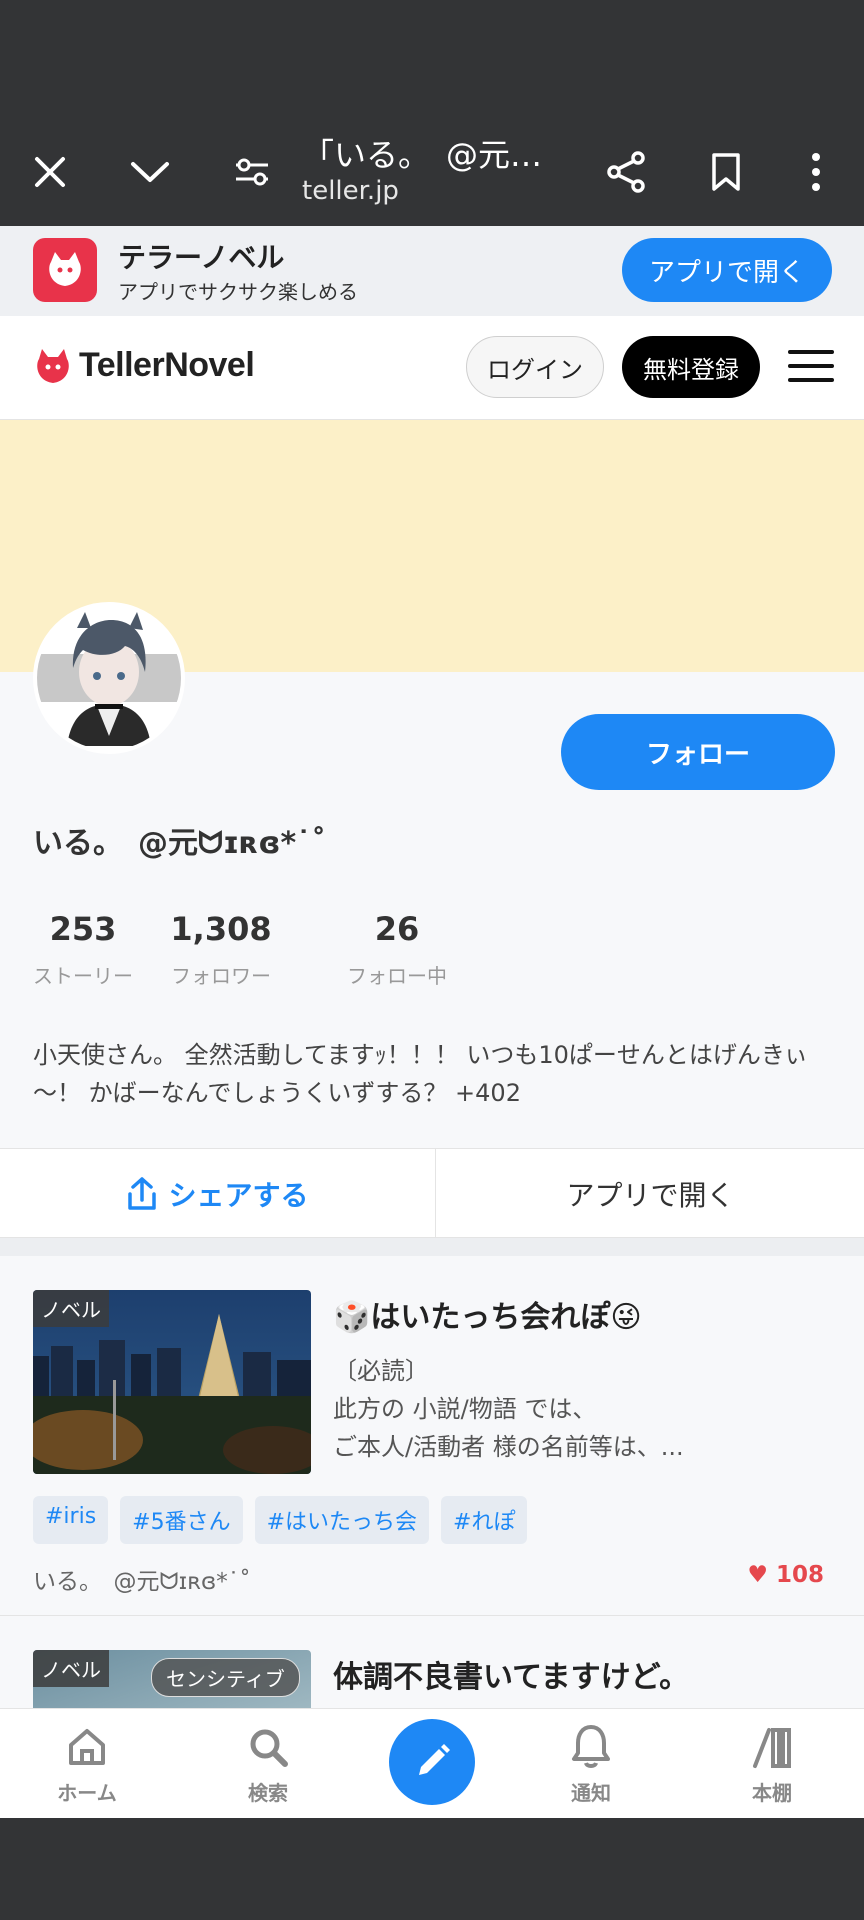  I want to click on system-navigation-bar, so click(432, 1869).